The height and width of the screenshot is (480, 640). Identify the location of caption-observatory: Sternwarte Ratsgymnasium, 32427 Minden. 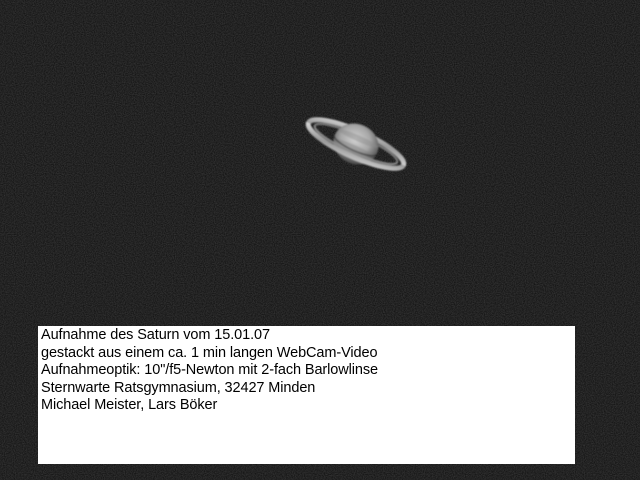
(178, 387).